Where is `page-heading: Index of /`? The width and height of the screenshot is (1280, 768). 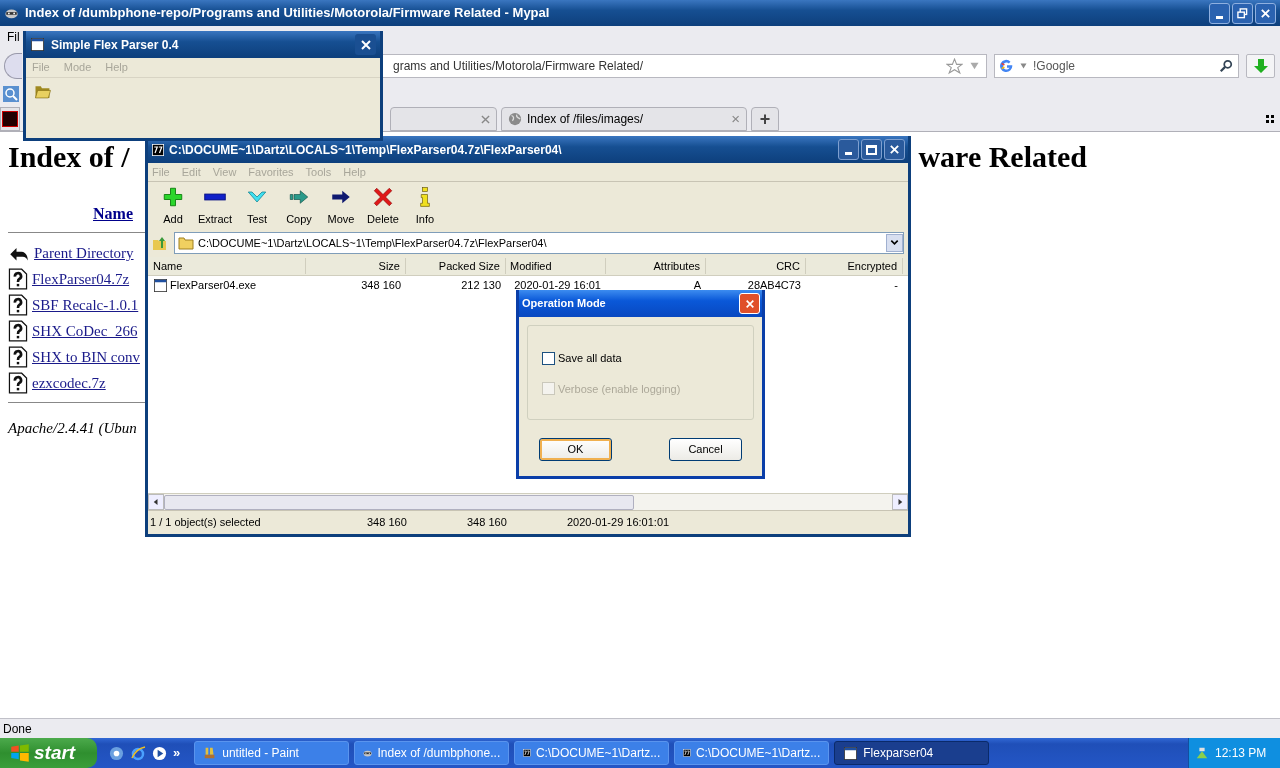 page-heading: Index of / is located at coordinates (69, 157).